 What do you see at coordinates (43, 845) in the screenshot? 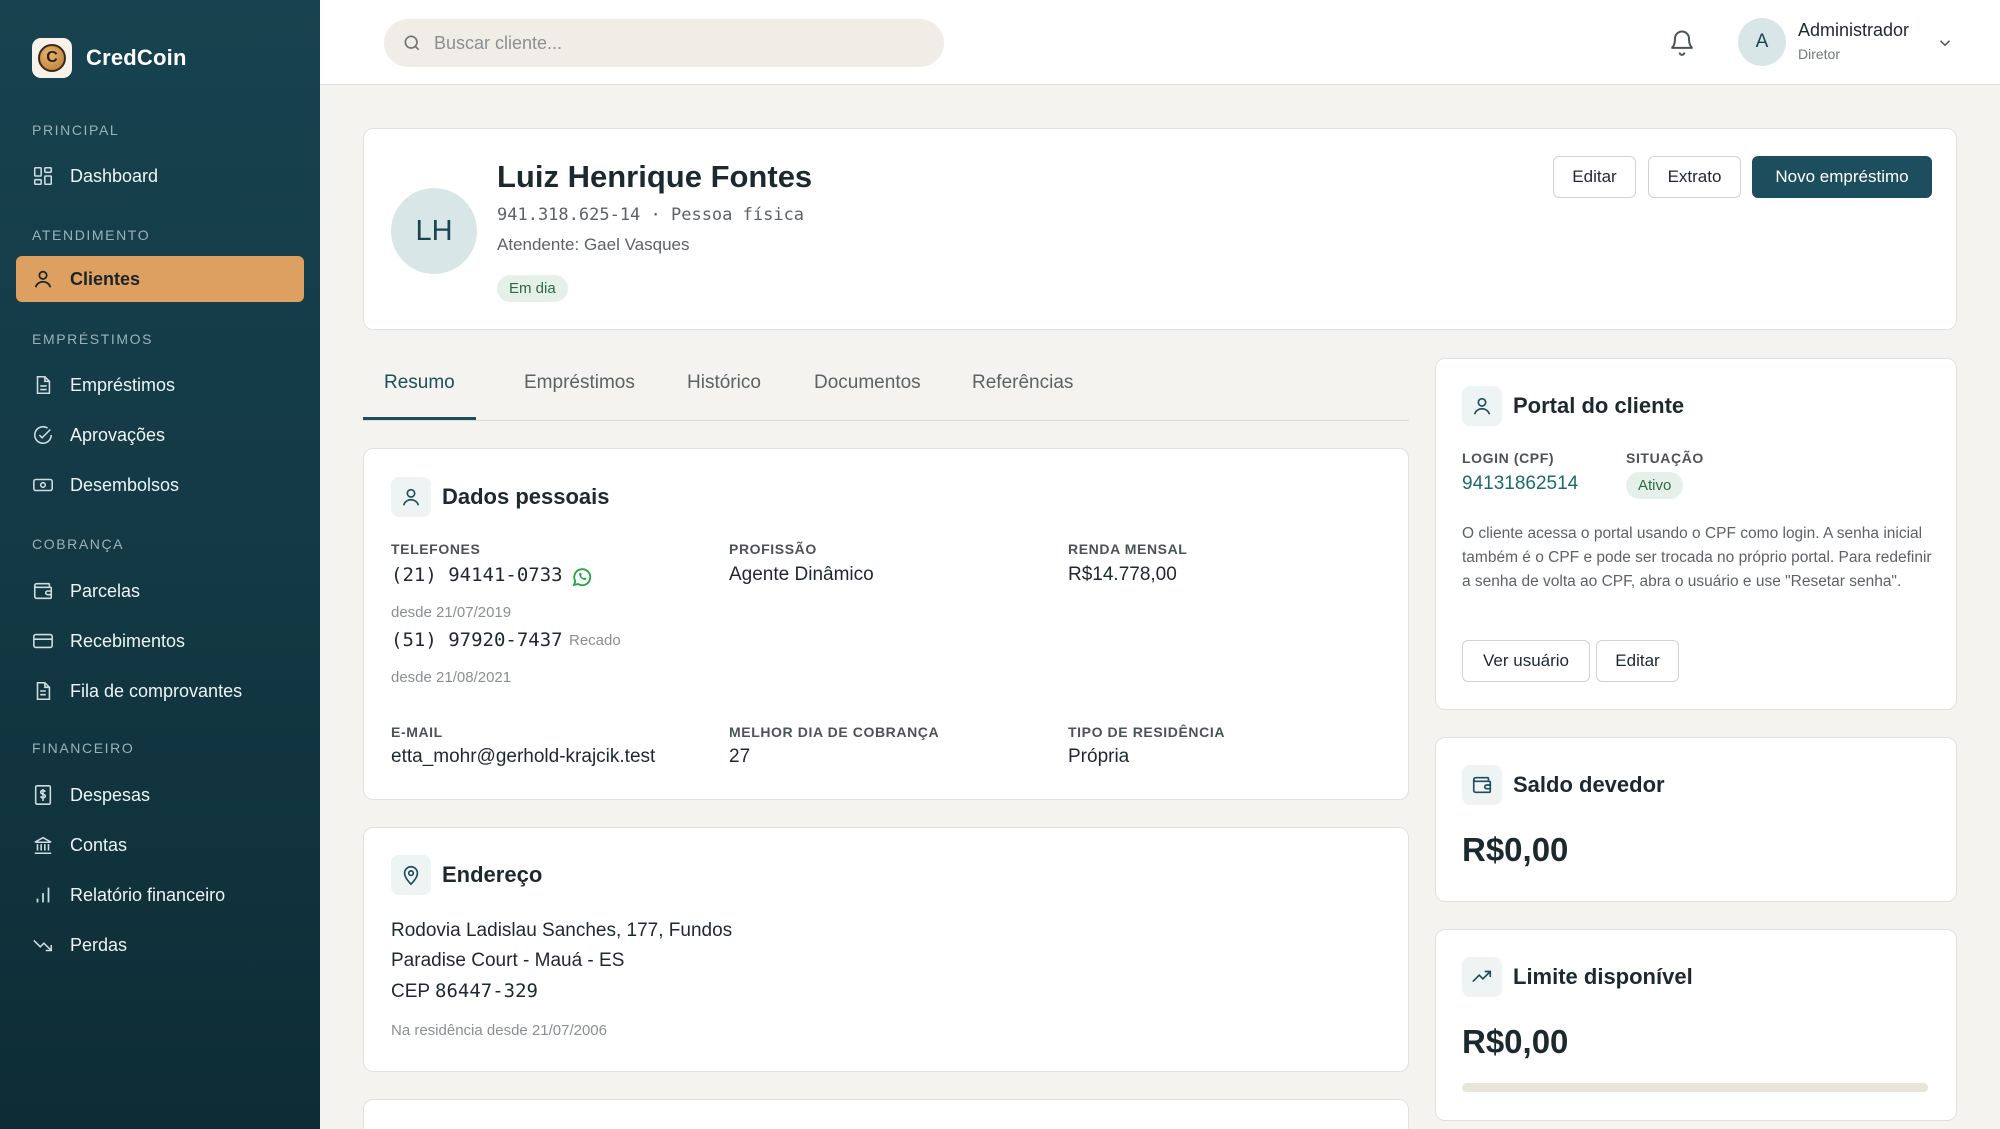
I see `bank-icon` at bounding box center [43, 845].